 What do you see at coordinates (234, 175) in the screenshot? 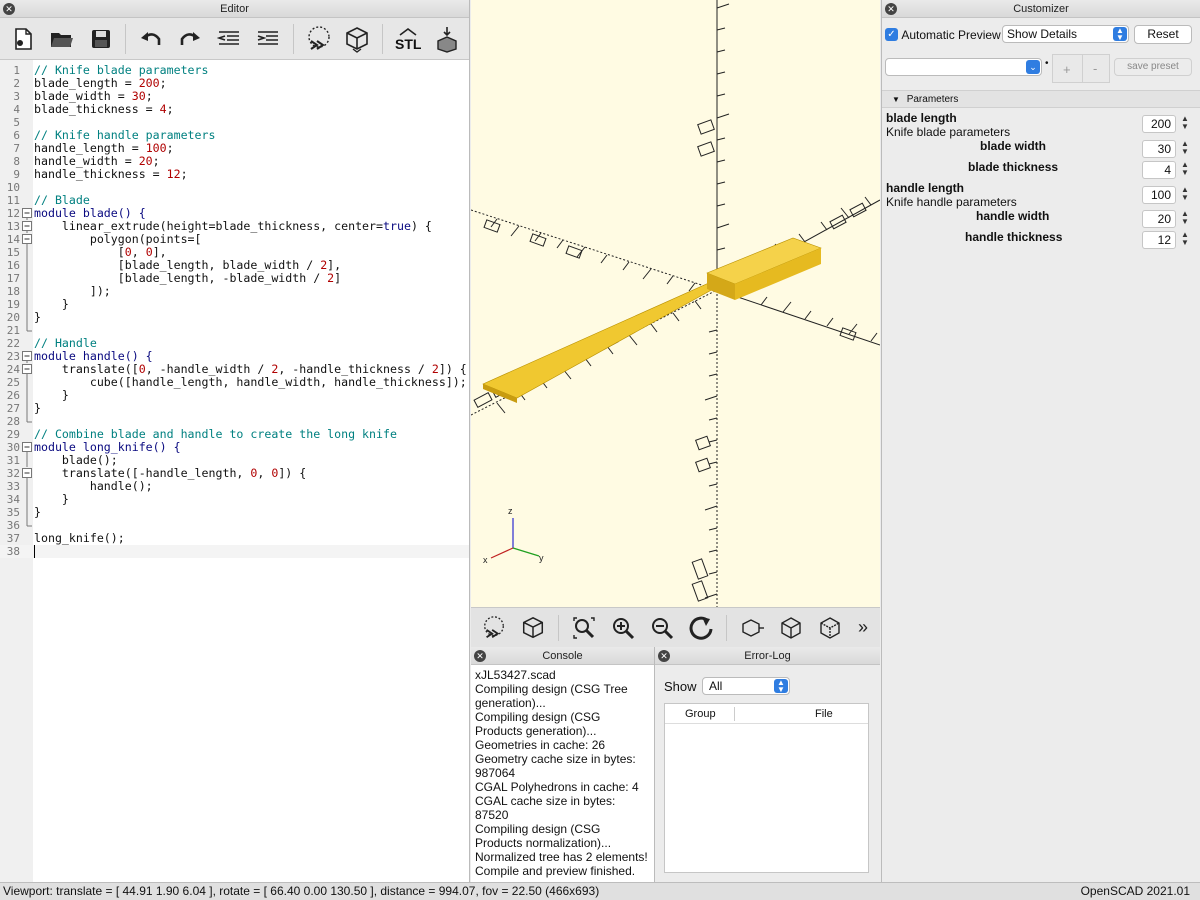
I see `code-line: 9 handle_thickness = 12;` at bounding box center [234, 175].